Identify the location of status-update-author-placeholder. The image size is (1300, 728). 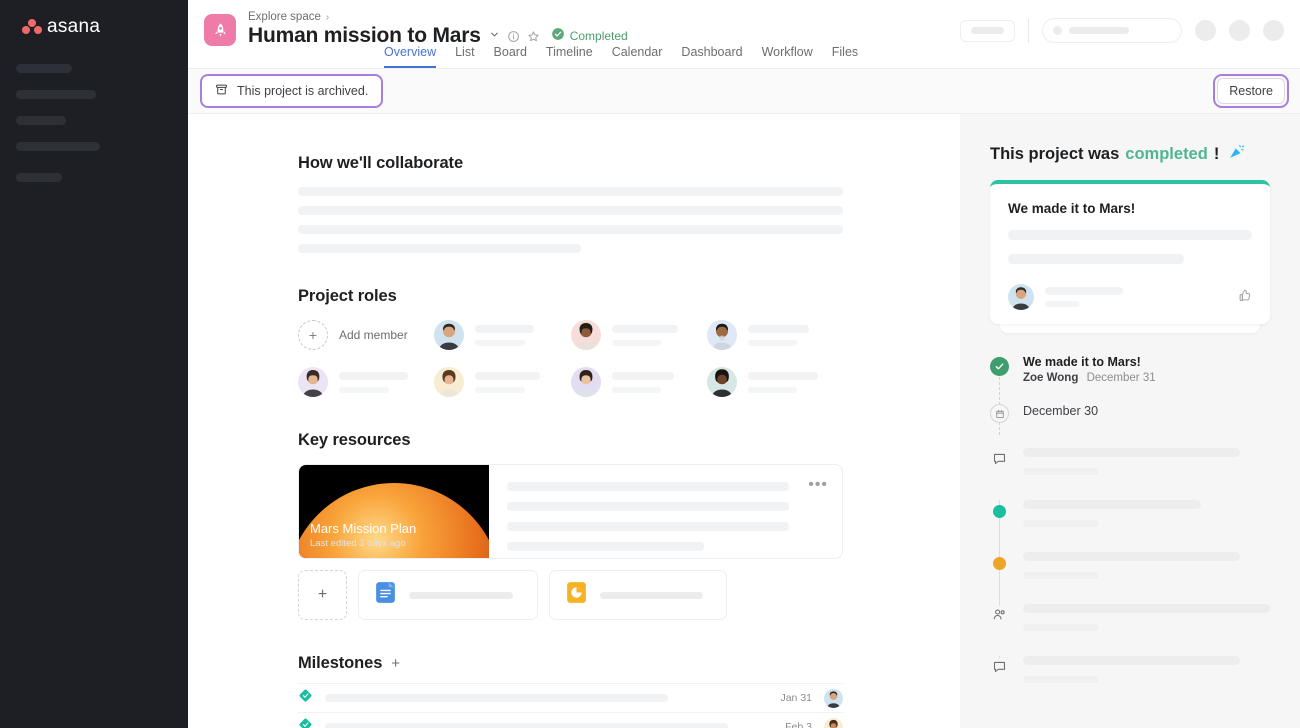
(1084, 297).